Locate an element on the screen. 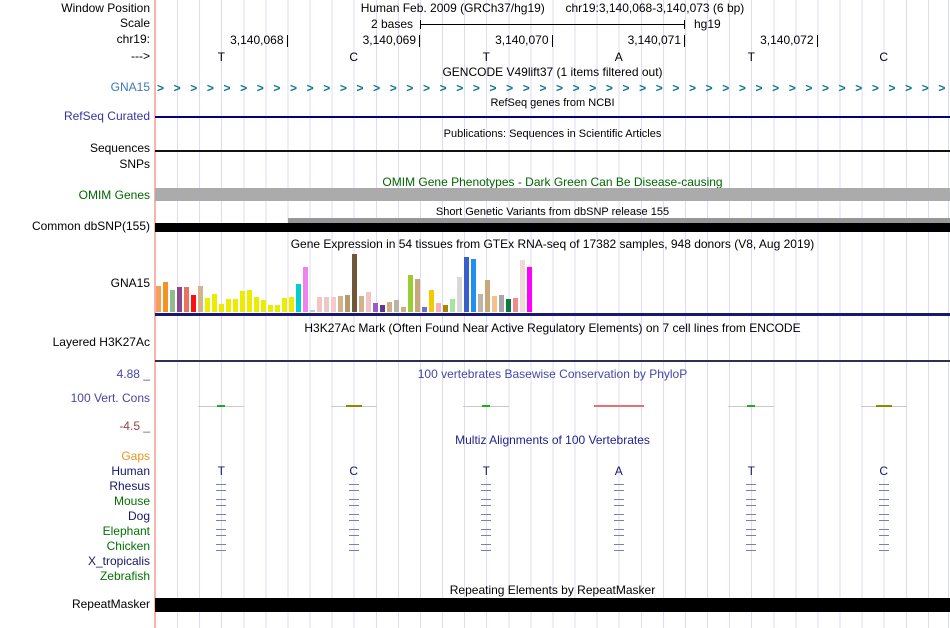 The image size is (950, 628). repeatmasker-bar is located at coordinates (552, 605).